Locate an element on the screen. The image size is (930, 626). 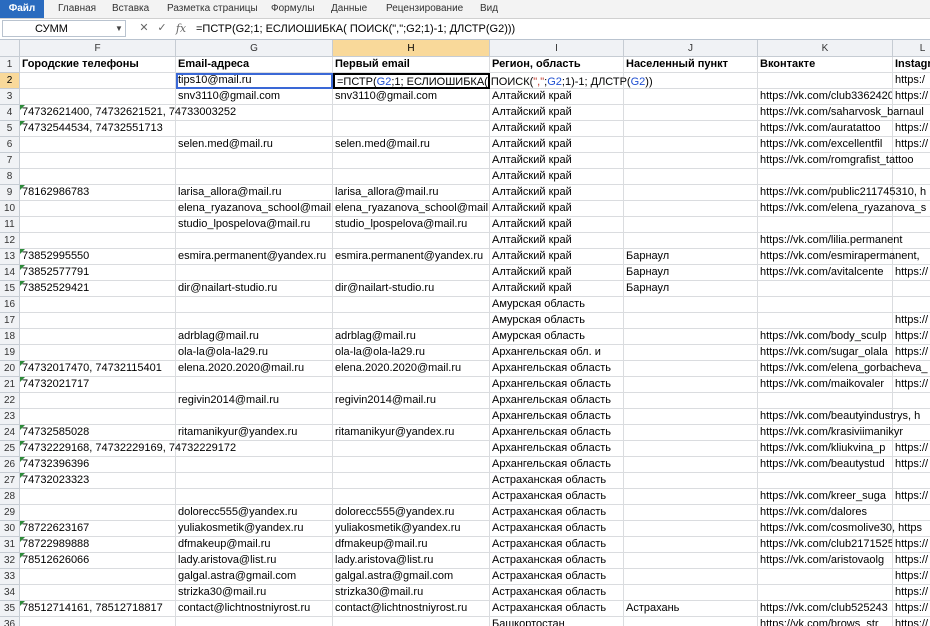
cell-i22: Архангельская область is located at coordinates (557, 401).